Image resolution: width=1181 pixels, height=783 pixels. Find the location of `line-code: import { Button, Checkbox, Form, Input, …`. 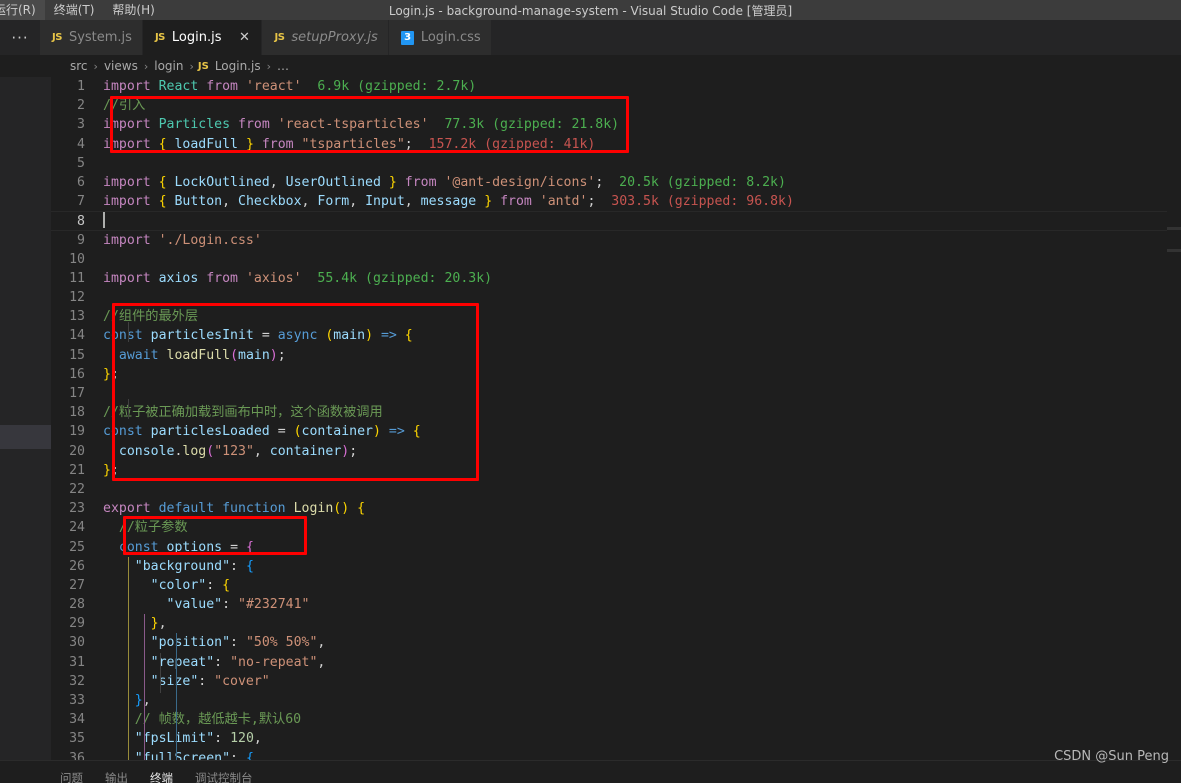

line-code: import { Button, Checkbox, Form, Input, … is located at coordinates (448, 202).